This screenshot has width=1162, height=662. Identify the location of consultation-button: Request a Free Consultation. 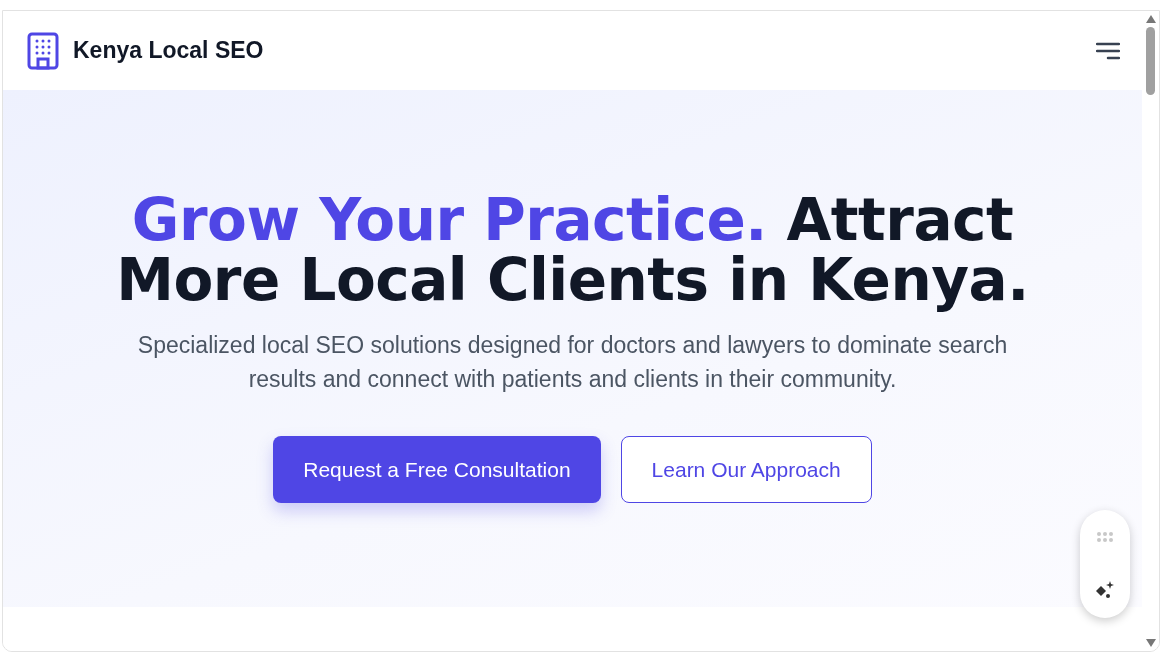
(437, 469).